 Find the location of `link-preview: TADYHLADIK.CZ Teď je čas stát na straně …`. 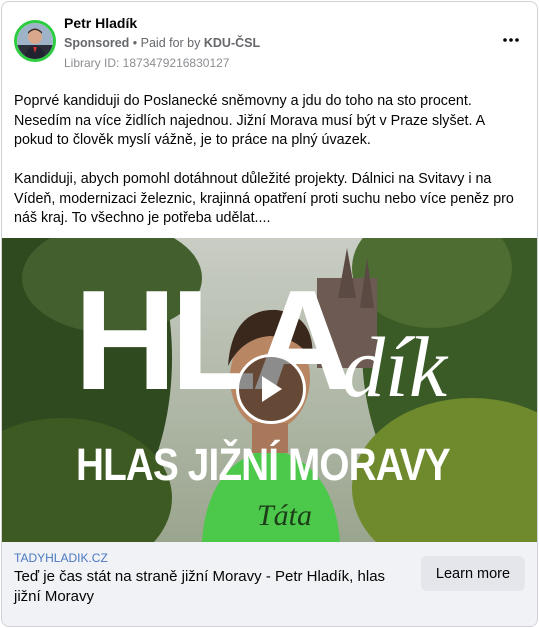

link-preview: TADYHLADIK.CZ Teď je čas stát na straně … is located at coordinates (269, 584).